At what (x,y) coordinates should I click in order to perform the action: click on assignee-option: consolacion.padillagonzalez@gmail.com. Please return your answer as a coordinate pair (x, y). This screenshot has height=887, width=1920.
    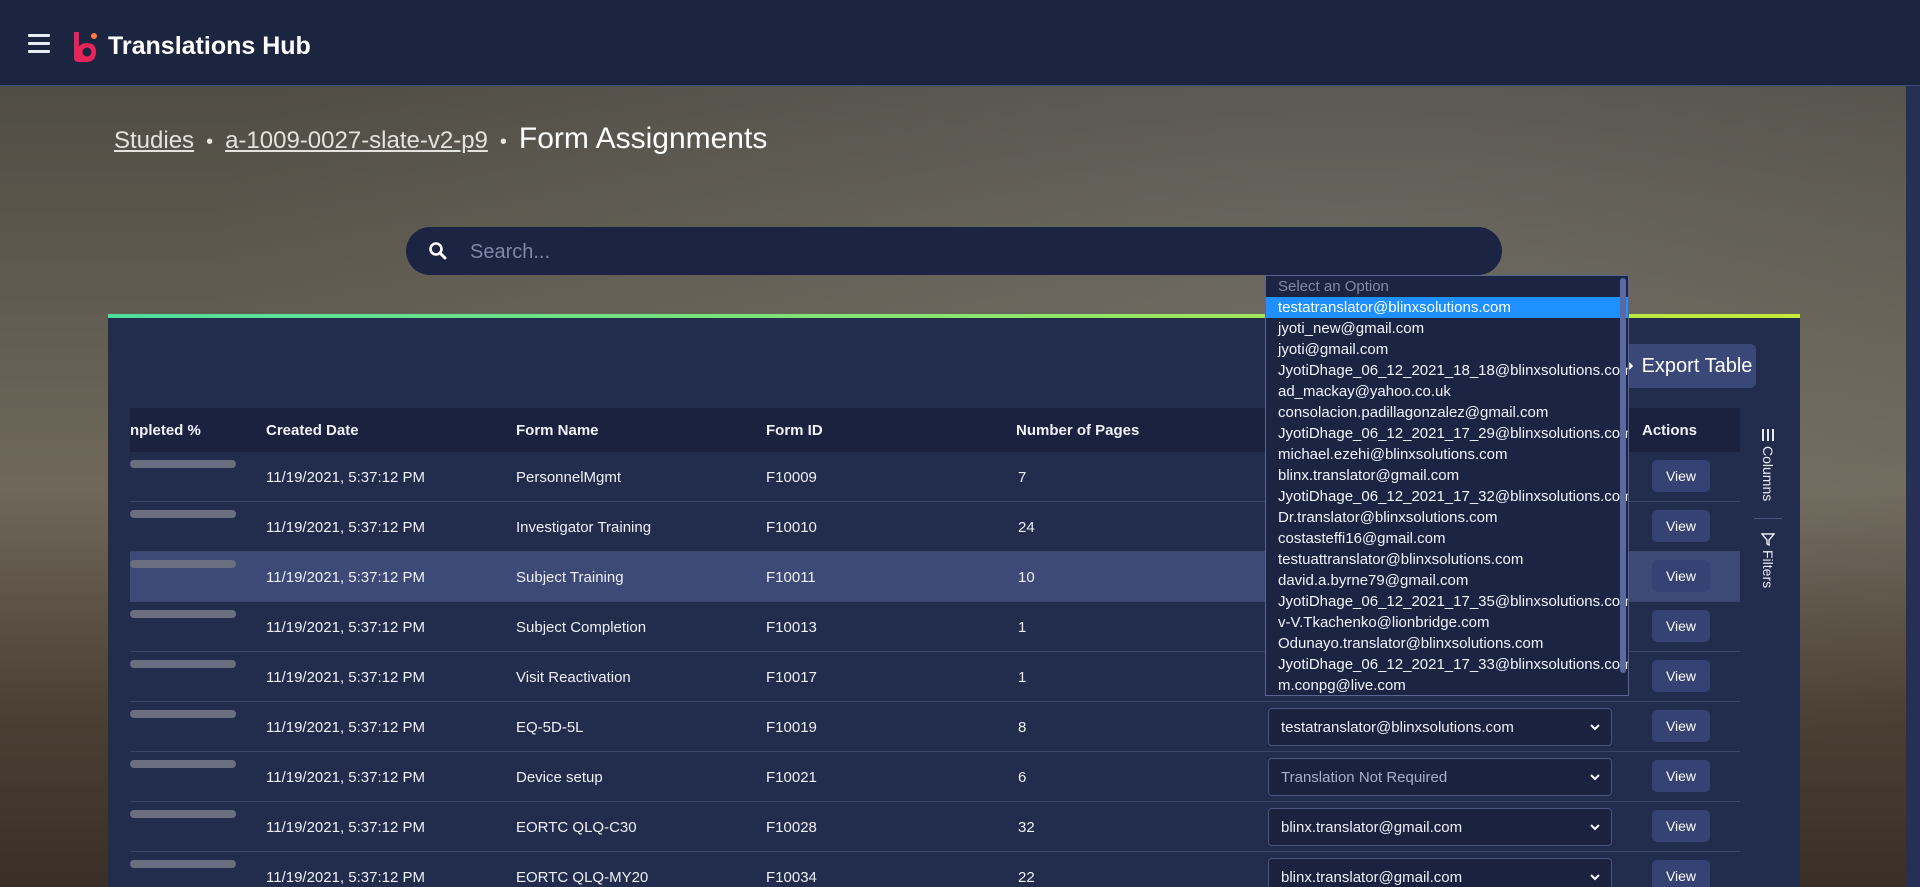
    Looking at the image, I should click on (1447, 412).